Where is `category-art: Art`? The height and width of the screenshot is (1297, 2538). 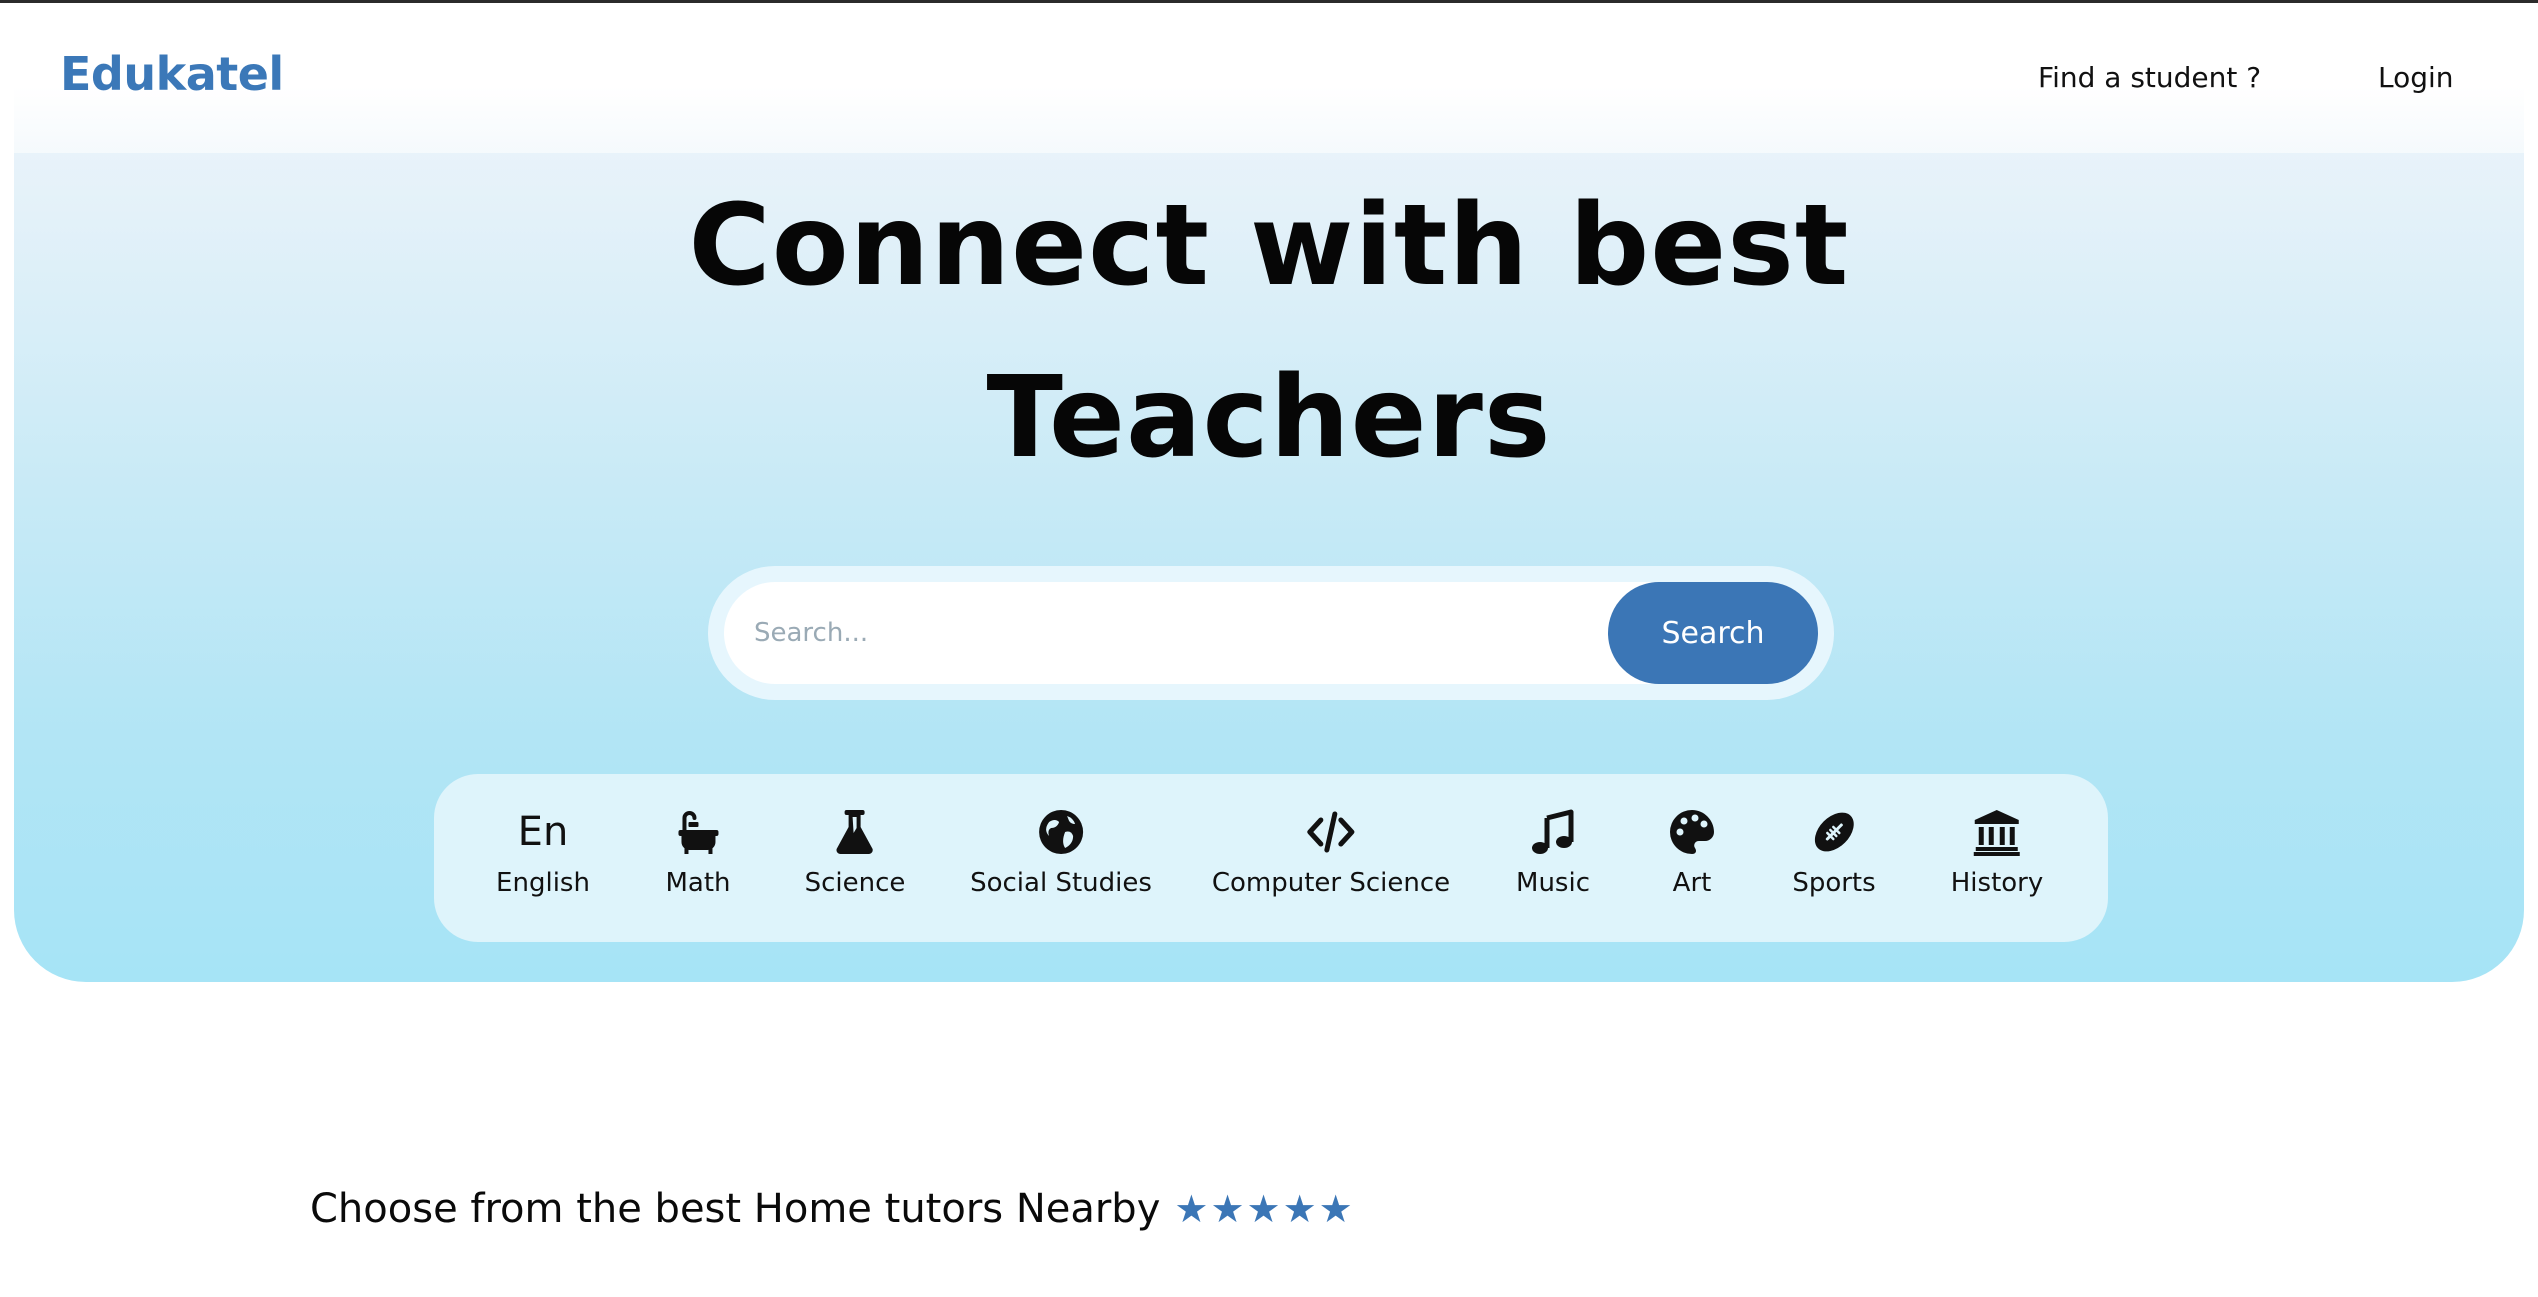
category-art: Art is located at coordinates (1692, 852).